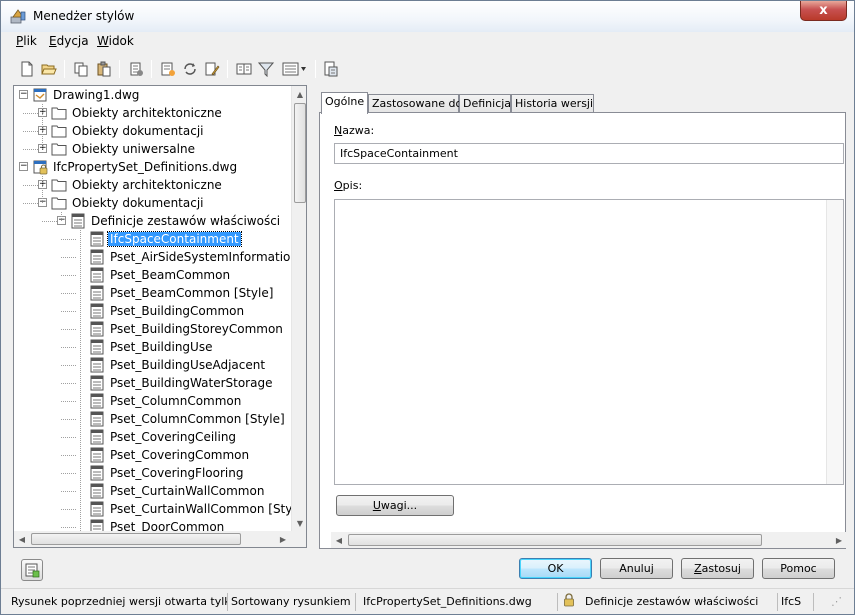 Image resolution: width=855 pixels, height=615 pixels. I want to click on tree-item-pset-coveringcommon: Pset_CoveringCommon, so click(170, 455).